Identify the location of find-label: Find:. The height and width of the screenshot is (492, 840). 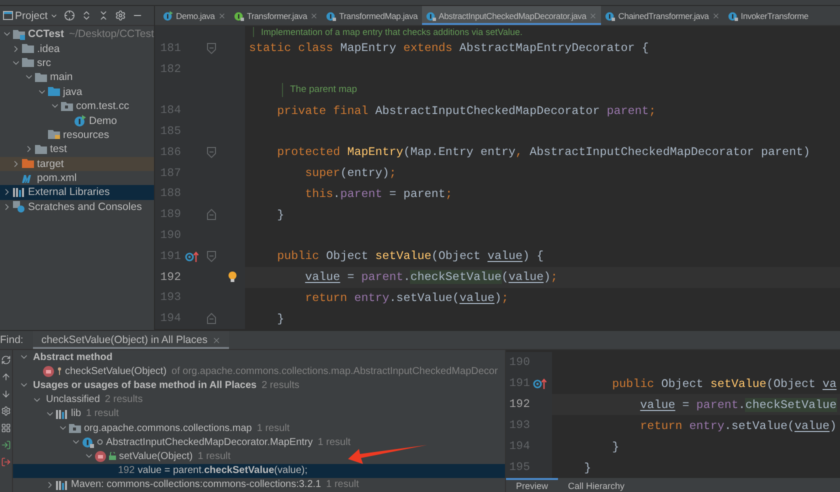
(12, 340).